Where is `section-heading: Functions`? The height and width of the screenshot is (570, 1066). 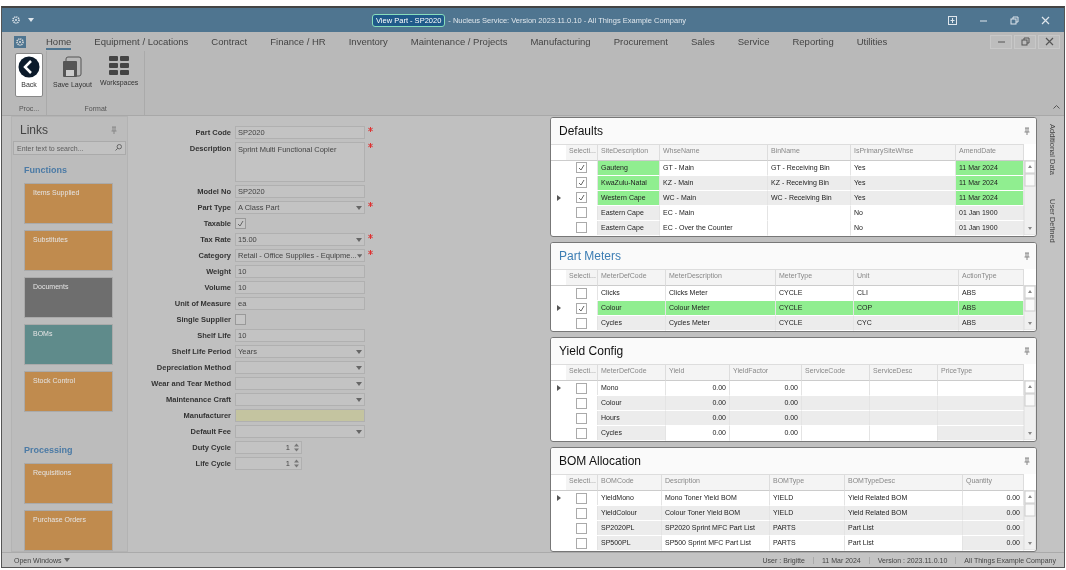
section-heading: Functions is located at coordinates (45, 170).